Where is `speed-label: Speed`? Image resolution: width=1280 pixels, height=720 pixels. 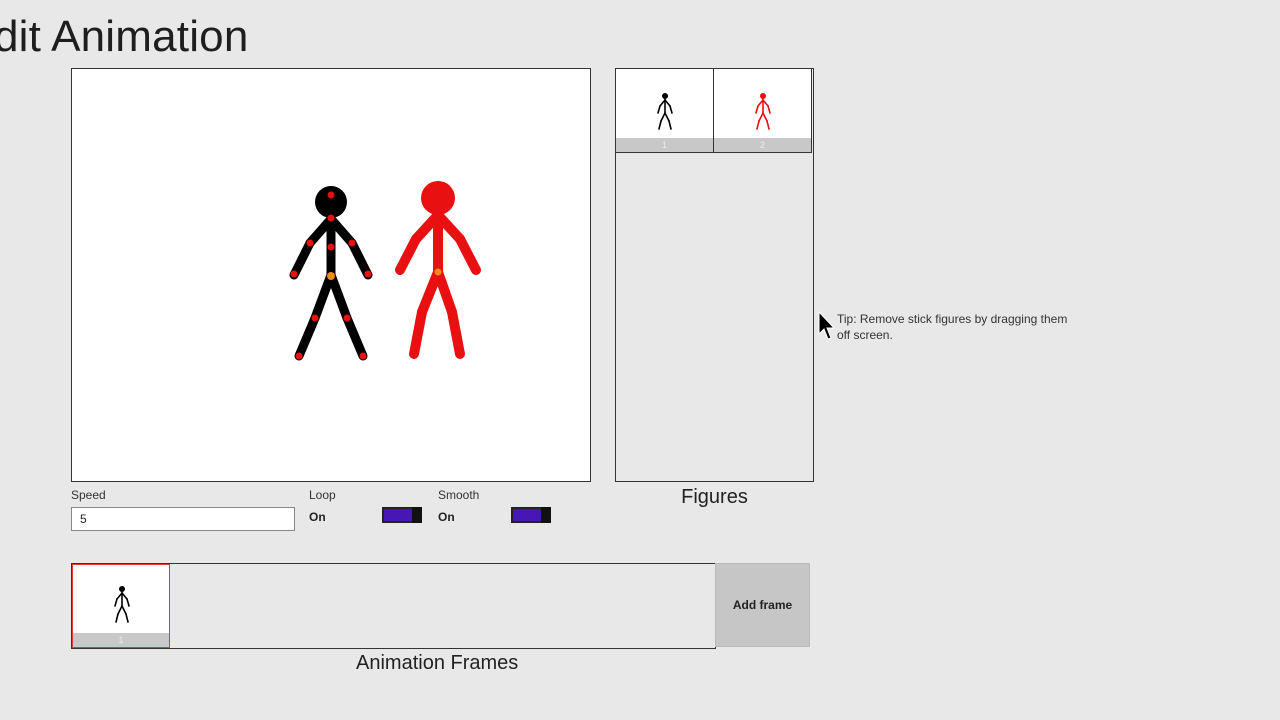 speed-label: Speed is located at coordinates (88, 495).